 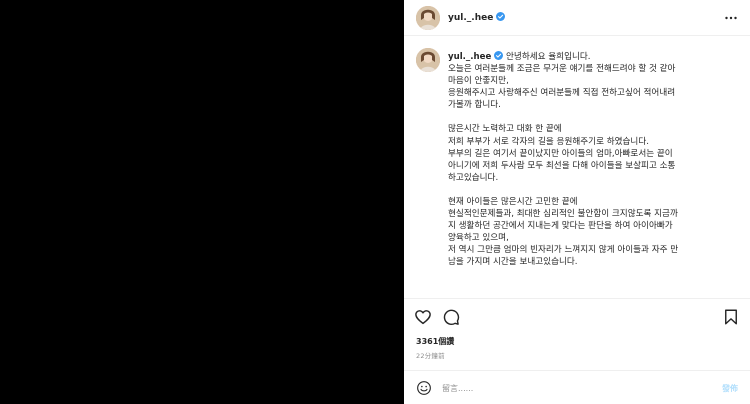 I want to click on post-comment-button: 發佈, so click(x=730, y=388).